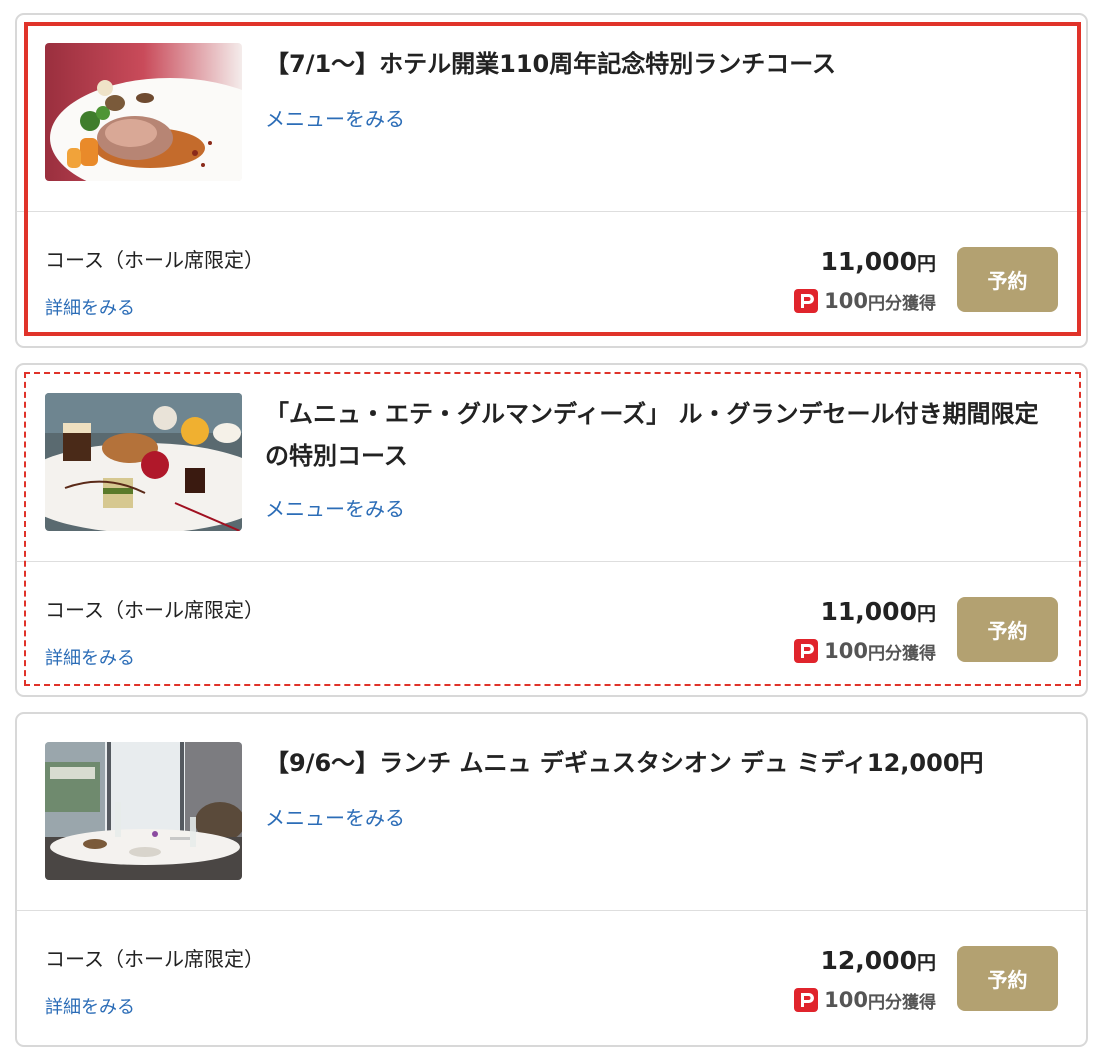  I want to click on course-image-dessert-plate, so click(143, 462).